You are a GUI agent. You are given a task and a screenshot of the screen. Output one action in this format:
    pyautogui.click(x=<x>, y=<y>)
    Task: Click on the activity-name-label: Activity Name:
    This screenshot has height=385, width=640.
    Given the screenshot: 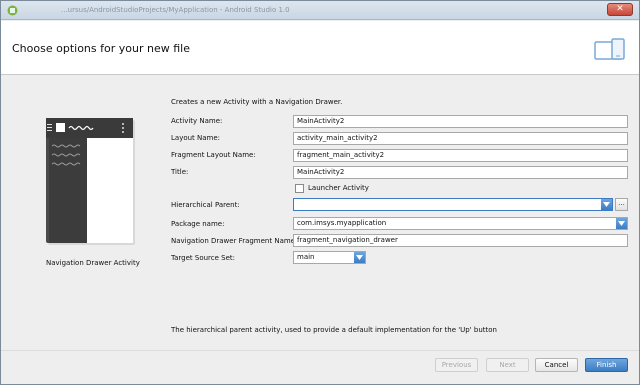 What is the action you would take?
    pyautogui.click(x=197, y=121)
    